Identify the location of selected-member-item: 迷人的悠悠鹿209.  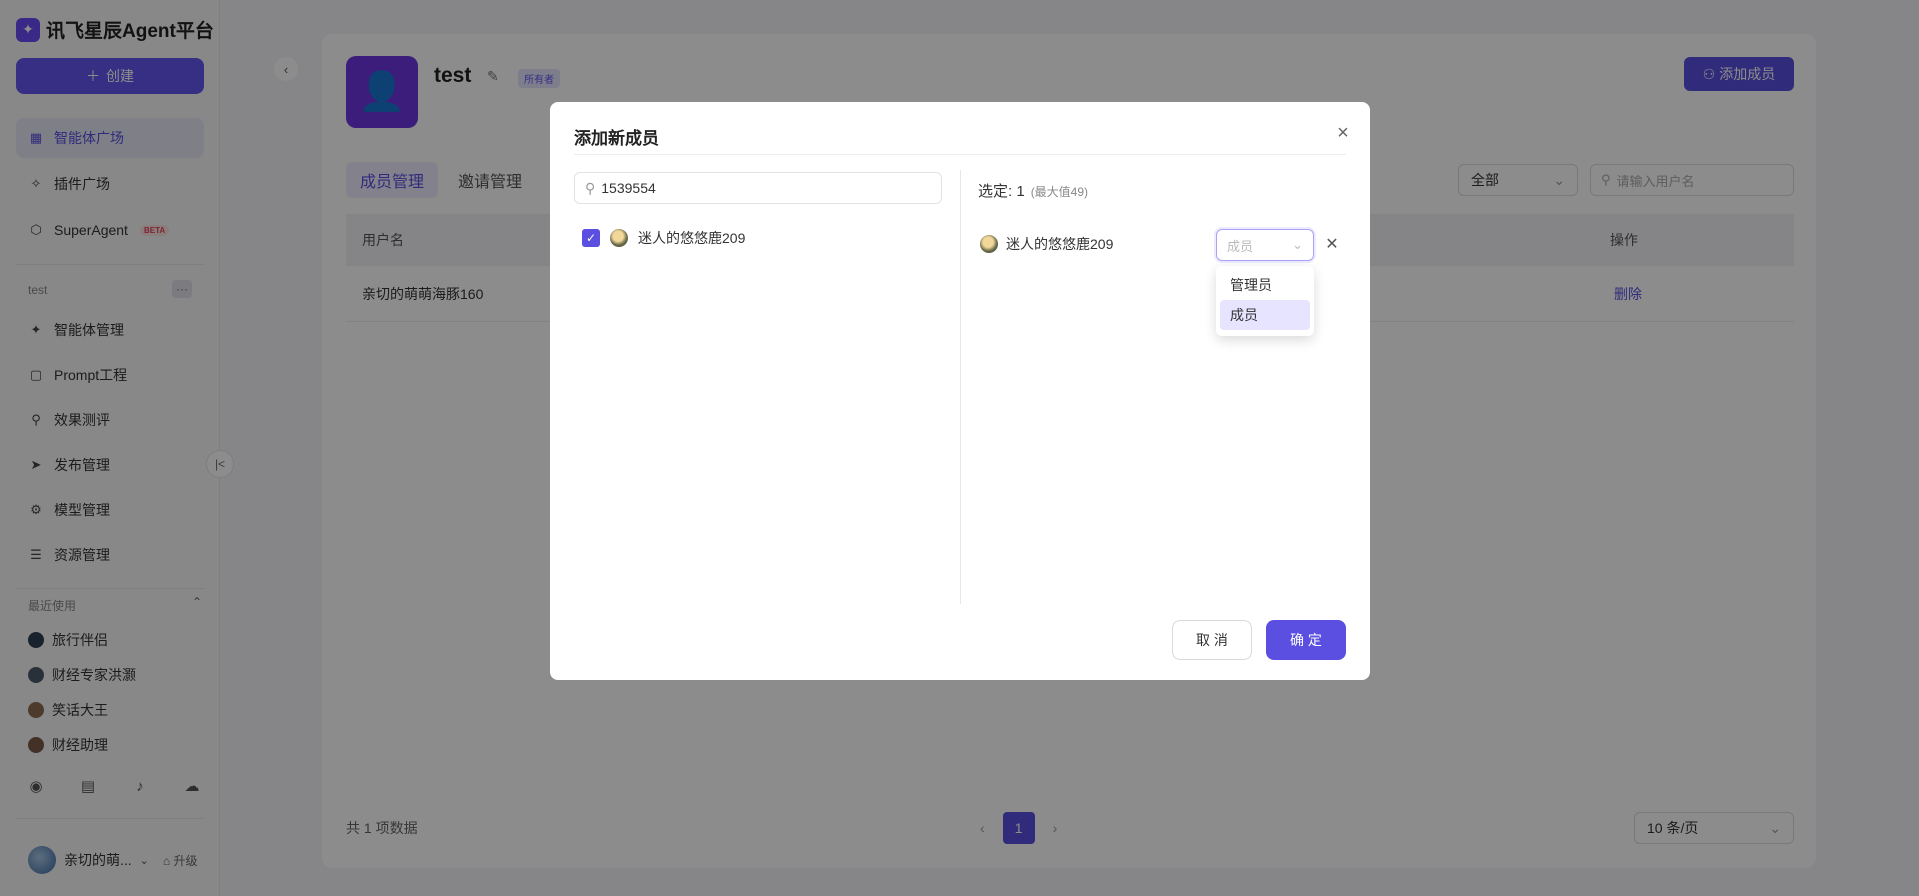
(1046, 244).